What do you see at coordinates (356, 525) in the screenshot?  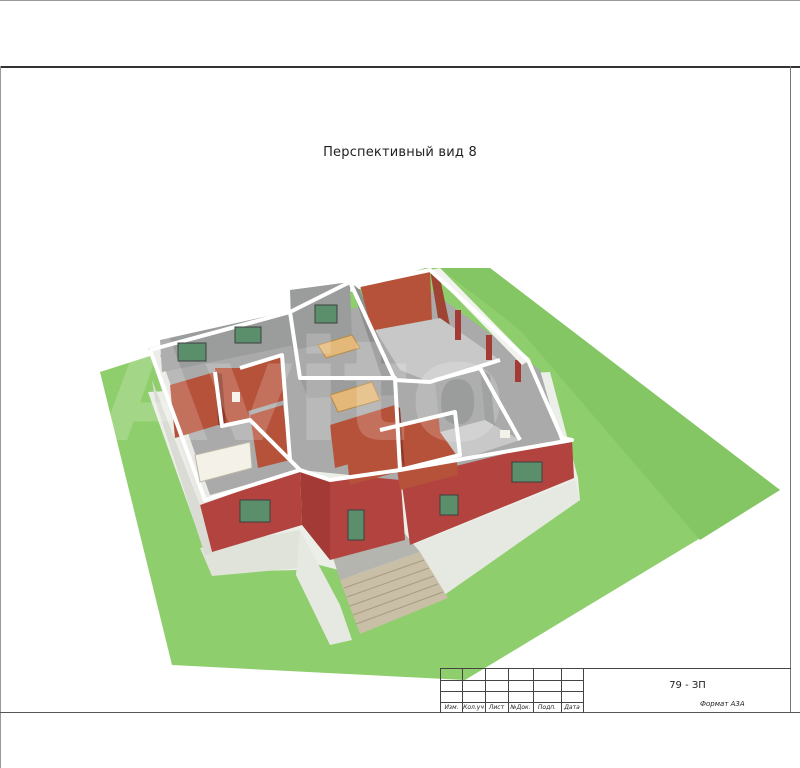 I see `door-entrance` at bounding box center [356, 525].